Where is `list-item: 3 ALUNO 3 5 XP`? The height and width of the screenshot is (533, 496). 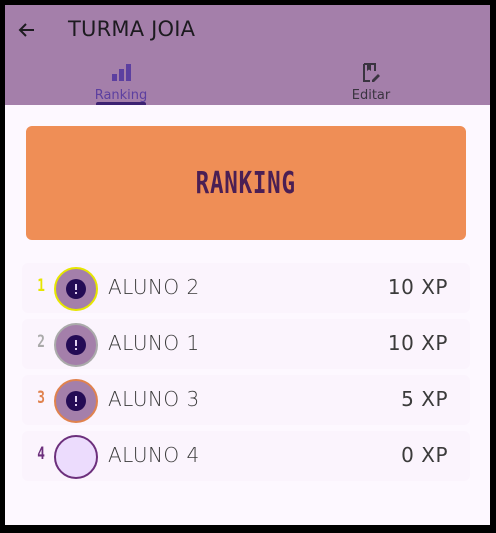 list-item: 3 ALUNO 3 5 XP is located at coordinates (246, 400).